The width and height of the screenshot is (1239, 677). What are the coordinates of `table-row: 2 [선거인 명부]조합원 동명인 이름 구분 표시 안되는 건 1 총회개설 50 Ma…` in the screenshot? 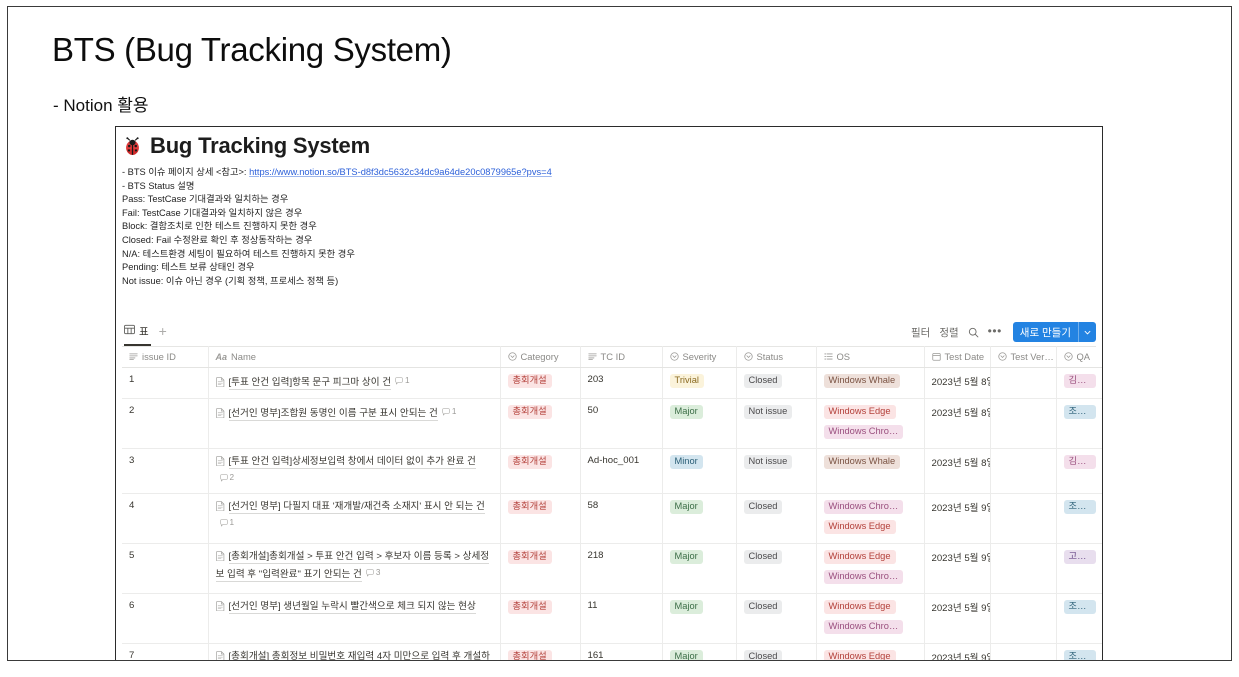 It's located at (612, 423).